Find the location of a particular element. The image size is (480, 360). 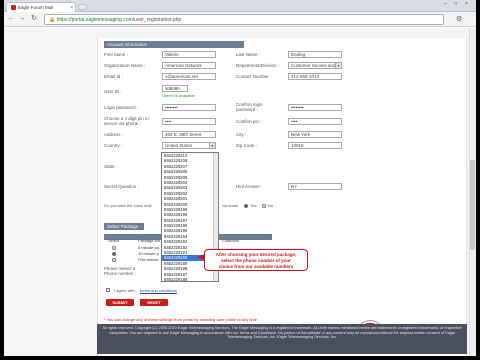

department-select: Customer Service and ▾ is located at coordinates (315, 65).